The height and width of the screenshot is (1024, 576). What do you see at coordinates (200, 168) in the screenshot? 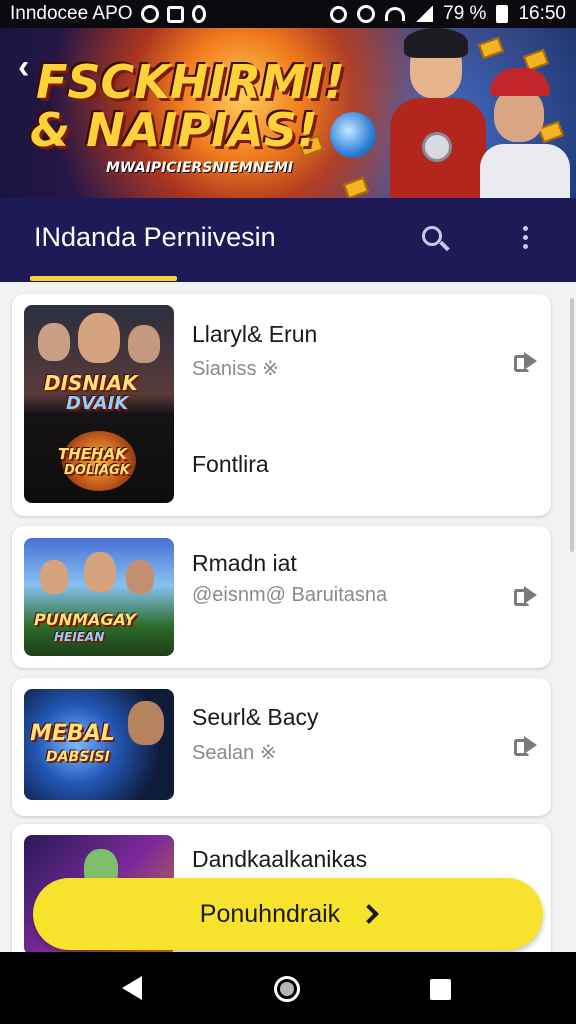
I see `banner-subtitle: MWAIPICIERSNIEMNEMI` at bounding box center [200, 168].